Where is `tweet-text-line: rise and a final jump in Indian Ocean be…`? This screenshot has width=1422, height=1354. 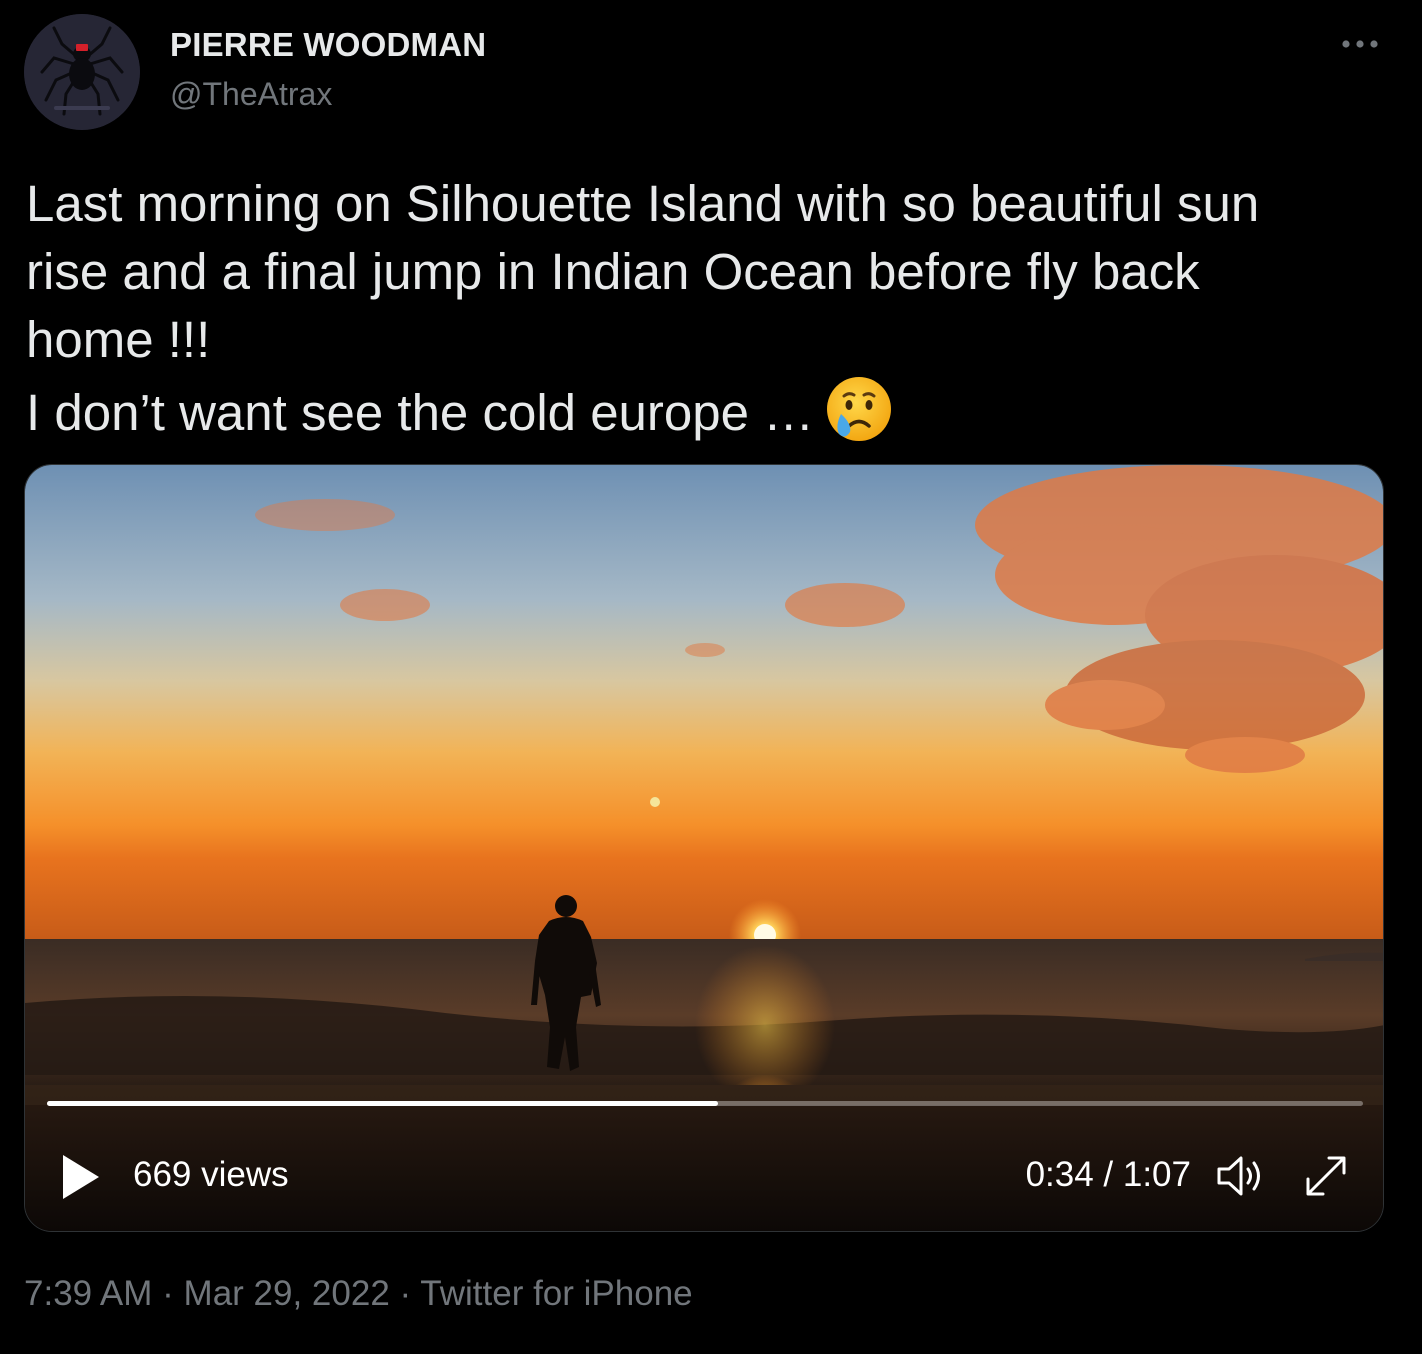 tweet-text-line: rise and a final jump in Indian Ocean be… is located at coordinates (613, 271).